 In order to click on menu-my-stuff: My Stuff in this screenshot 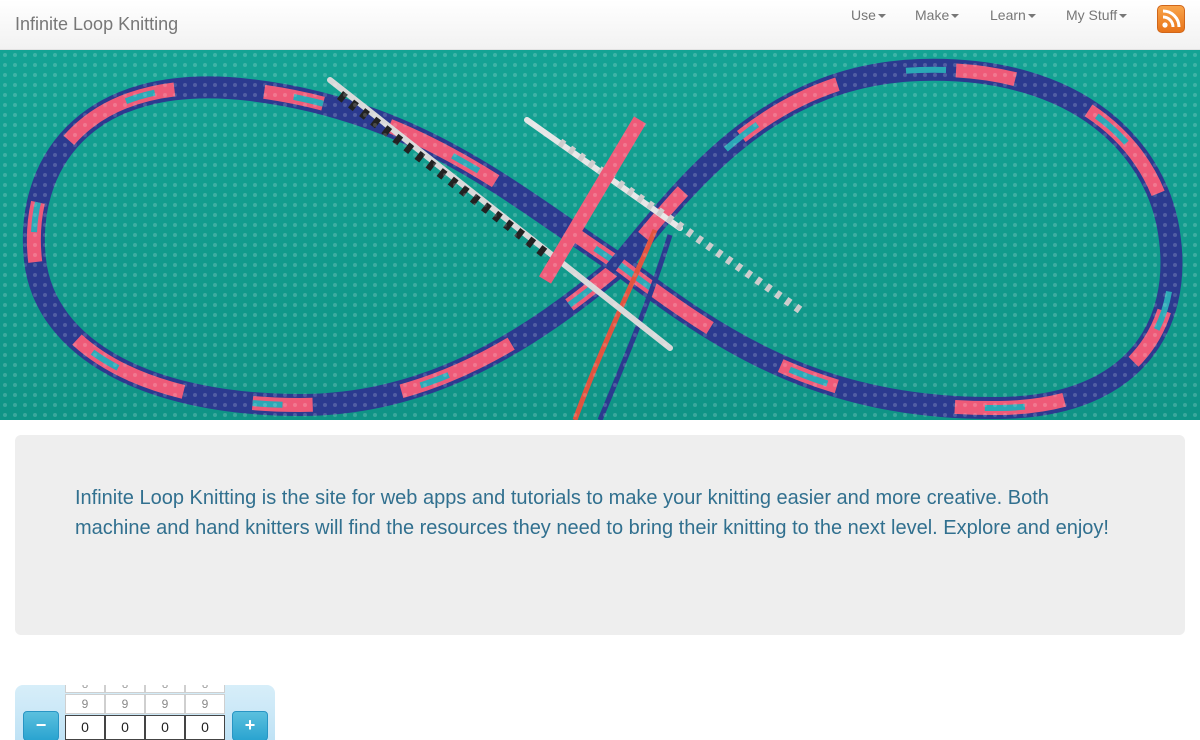, I will do `click(1097, 15)`.